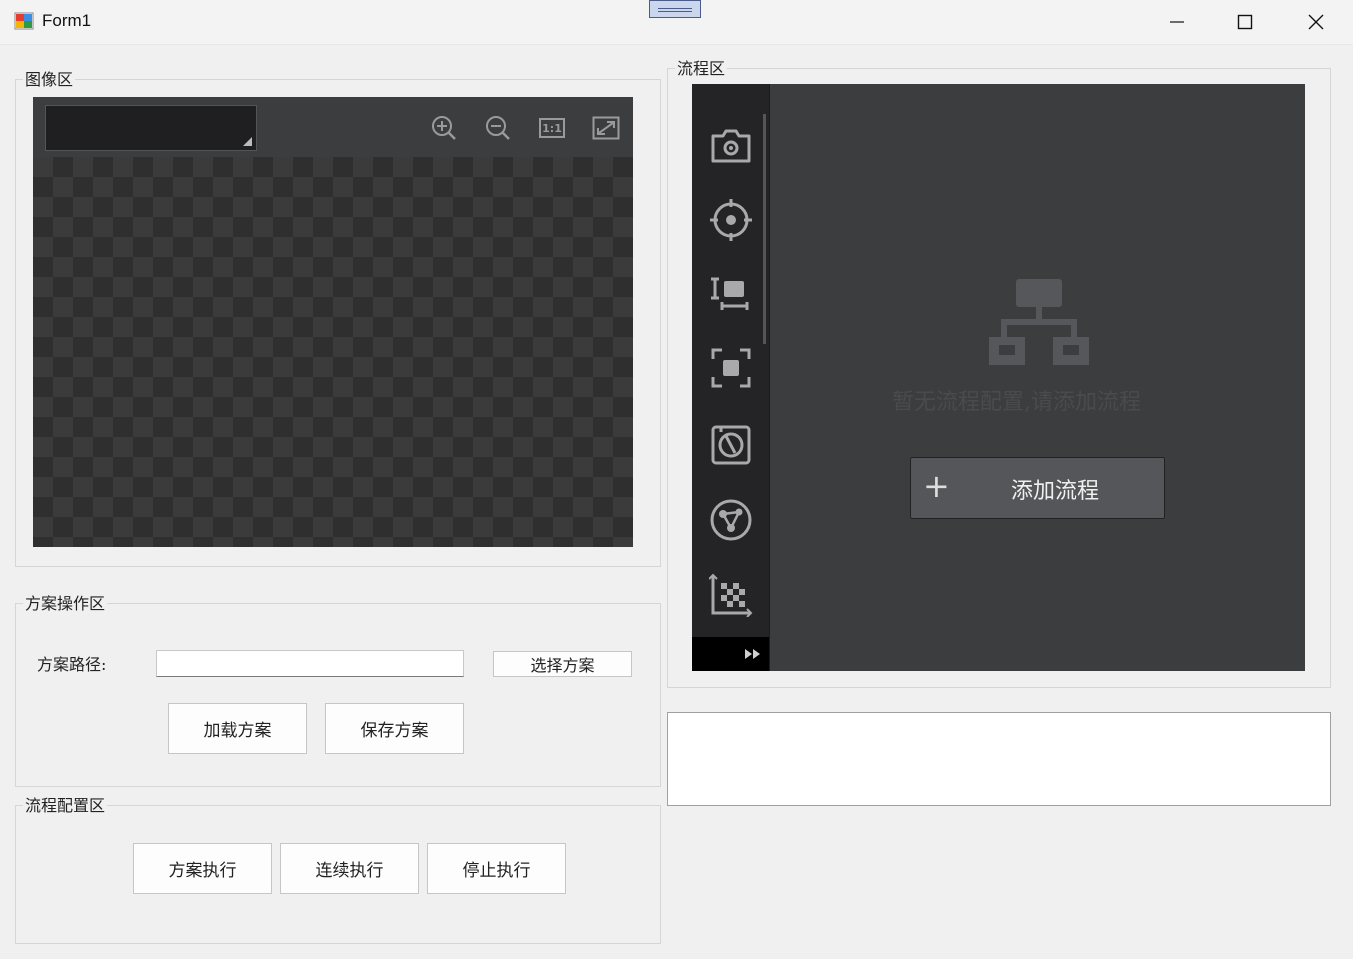 Image resolution: width=1353 pixels, height=959 pixels. I want to click on save-plan-button: 保存方案, so click(394, 728).